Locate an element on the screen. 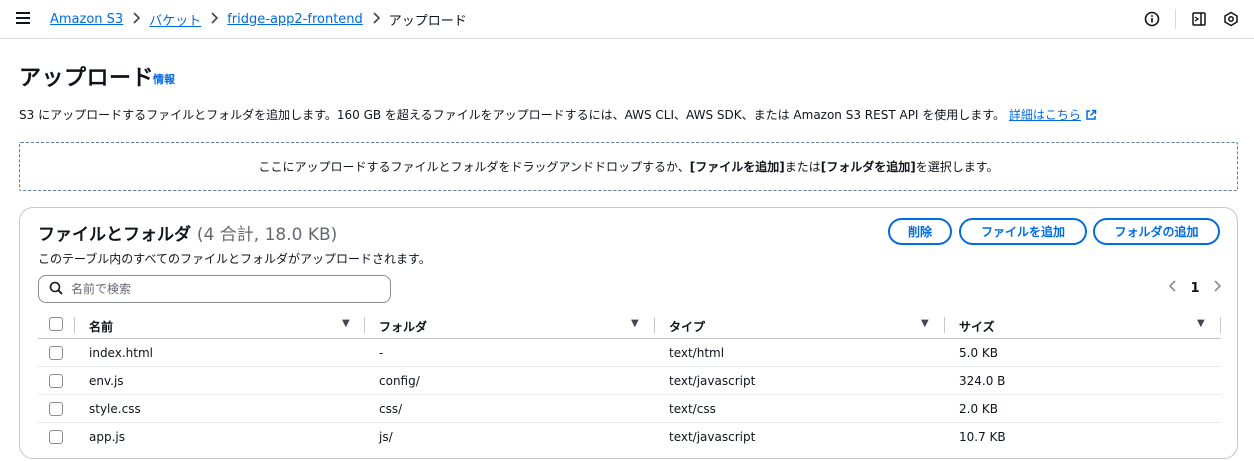  column-header-folder: フォルダ is located at coordinates (403, 326).